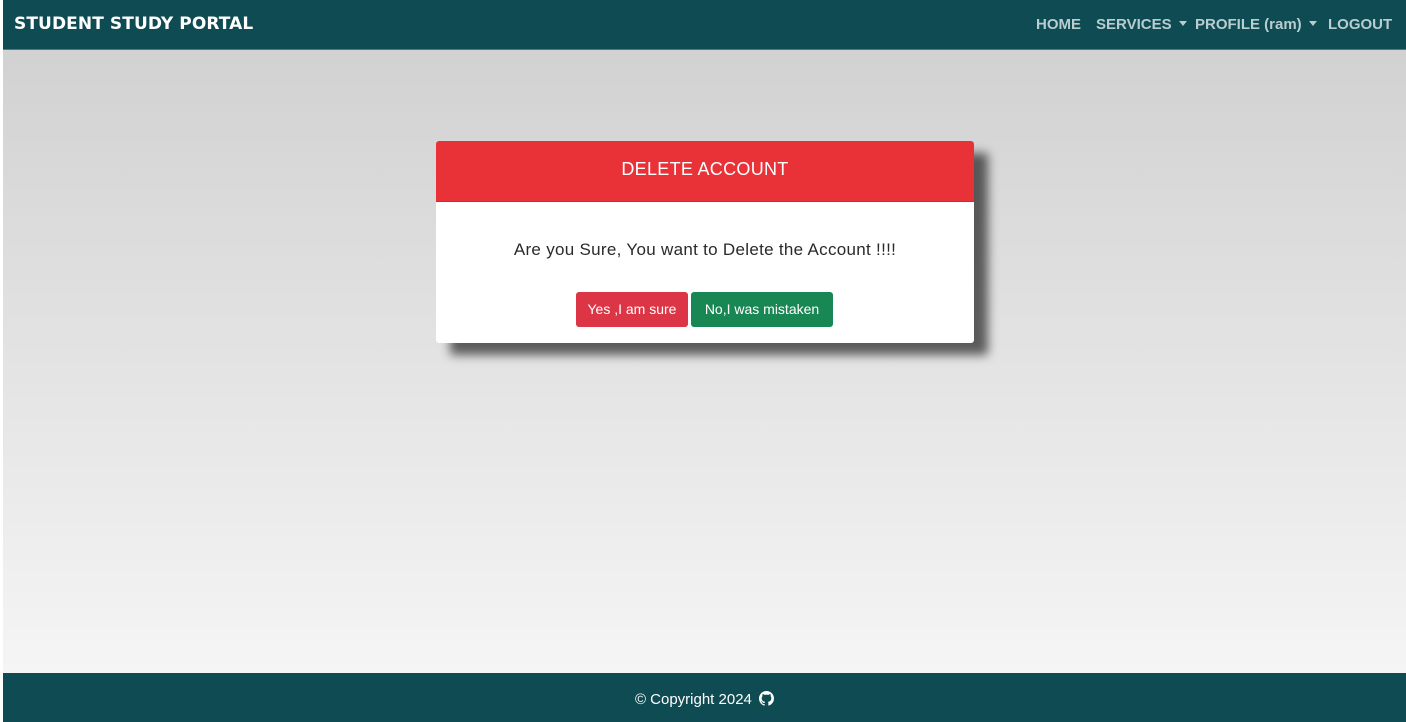  I want to click on footer-content: © Copyright 2024, so click(704, 699).